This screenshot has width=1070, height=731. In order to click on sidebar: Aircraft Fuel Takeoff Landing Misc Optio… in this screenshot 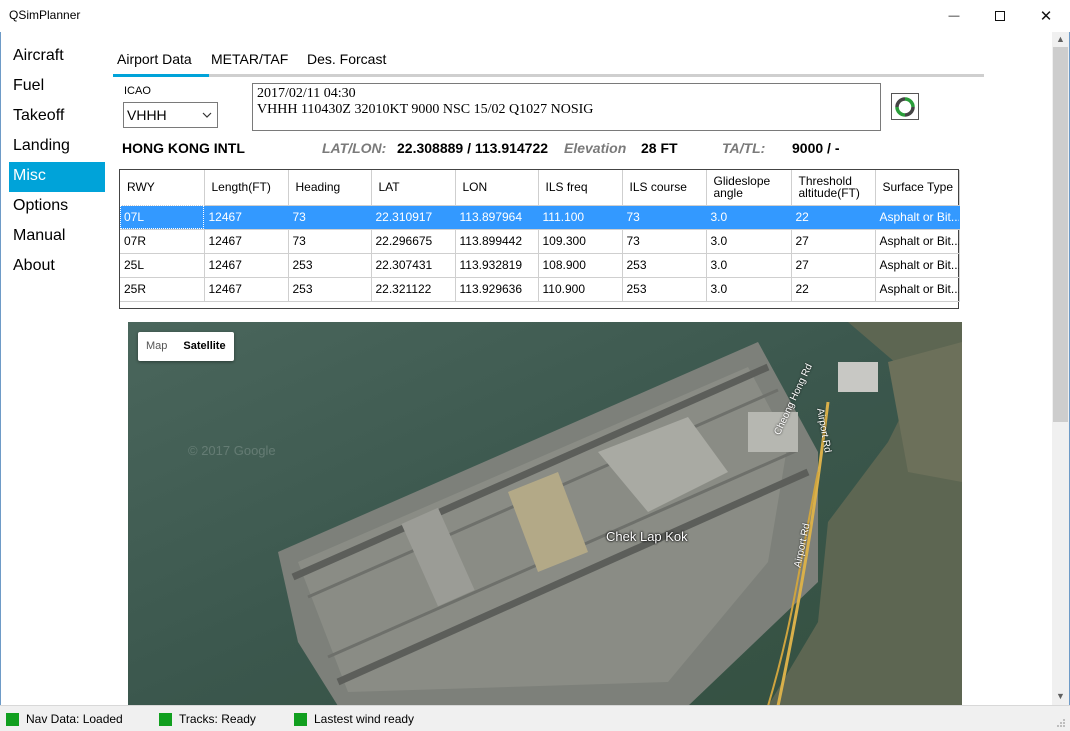, I will do `click(57, 162)`.